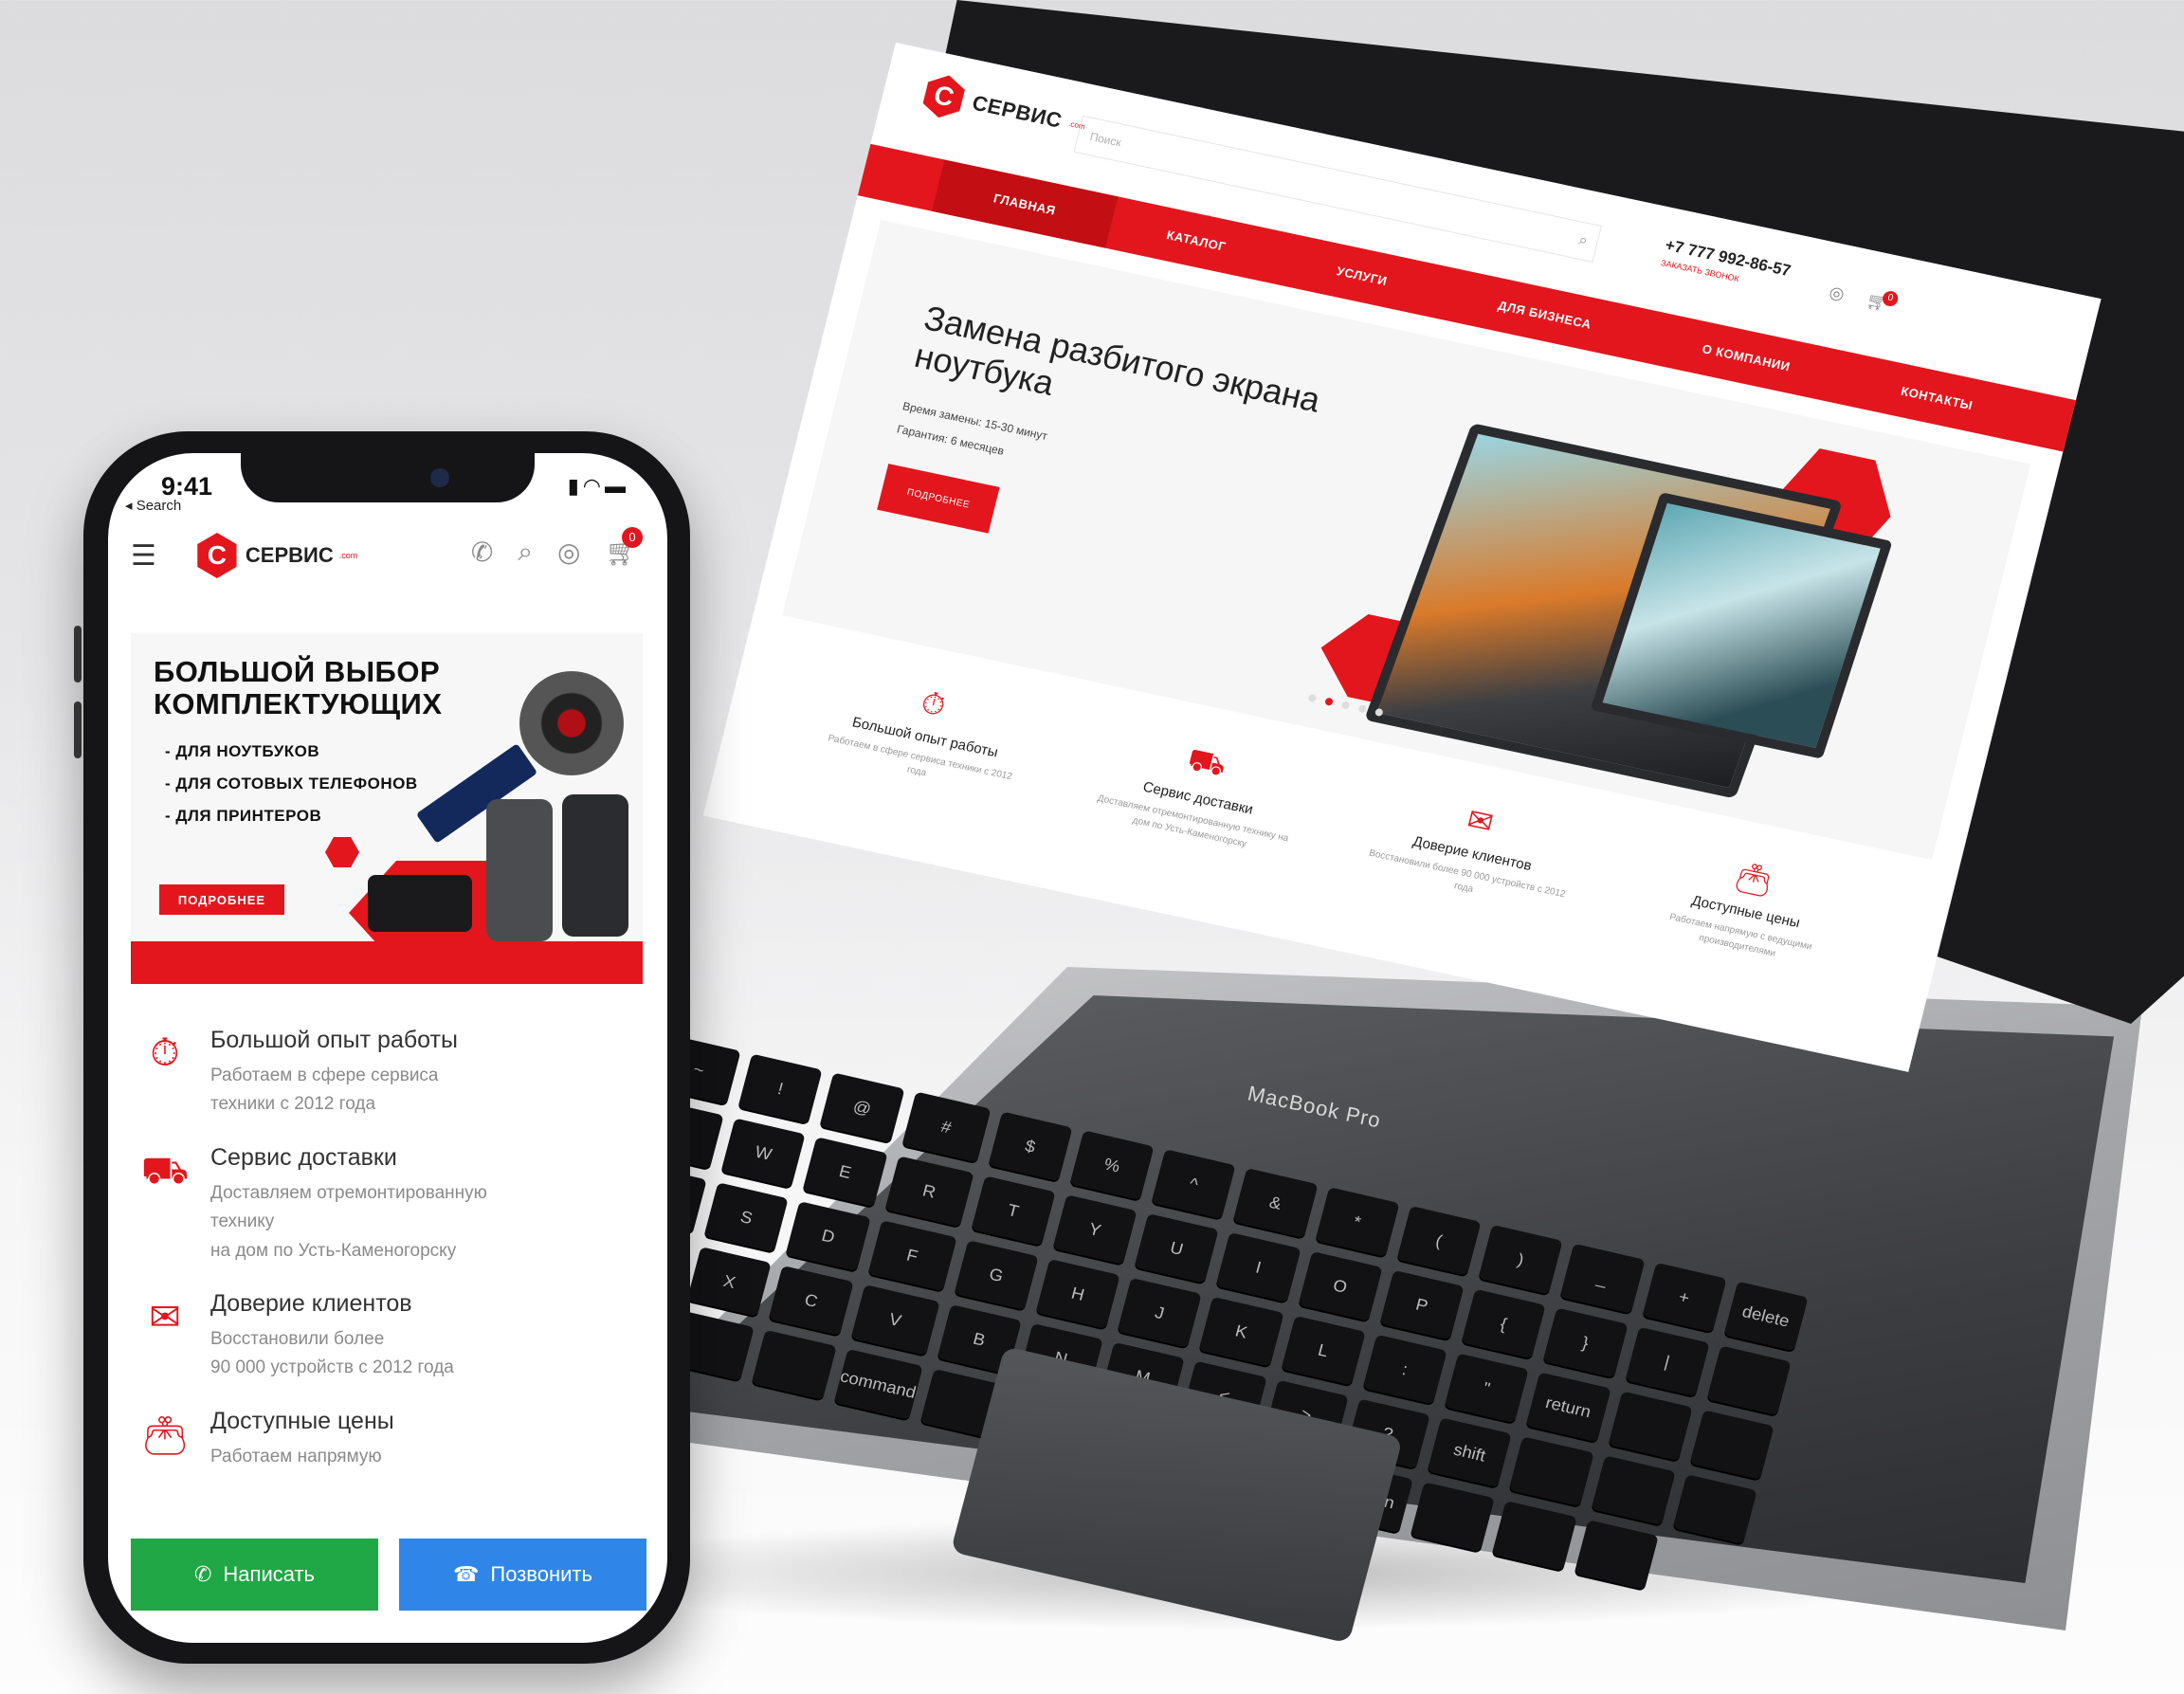  What do you see at coordinates (1667, 1361) in the screenshot?
I see `keyboard-key: |` at bounding box center [1667, 1361].